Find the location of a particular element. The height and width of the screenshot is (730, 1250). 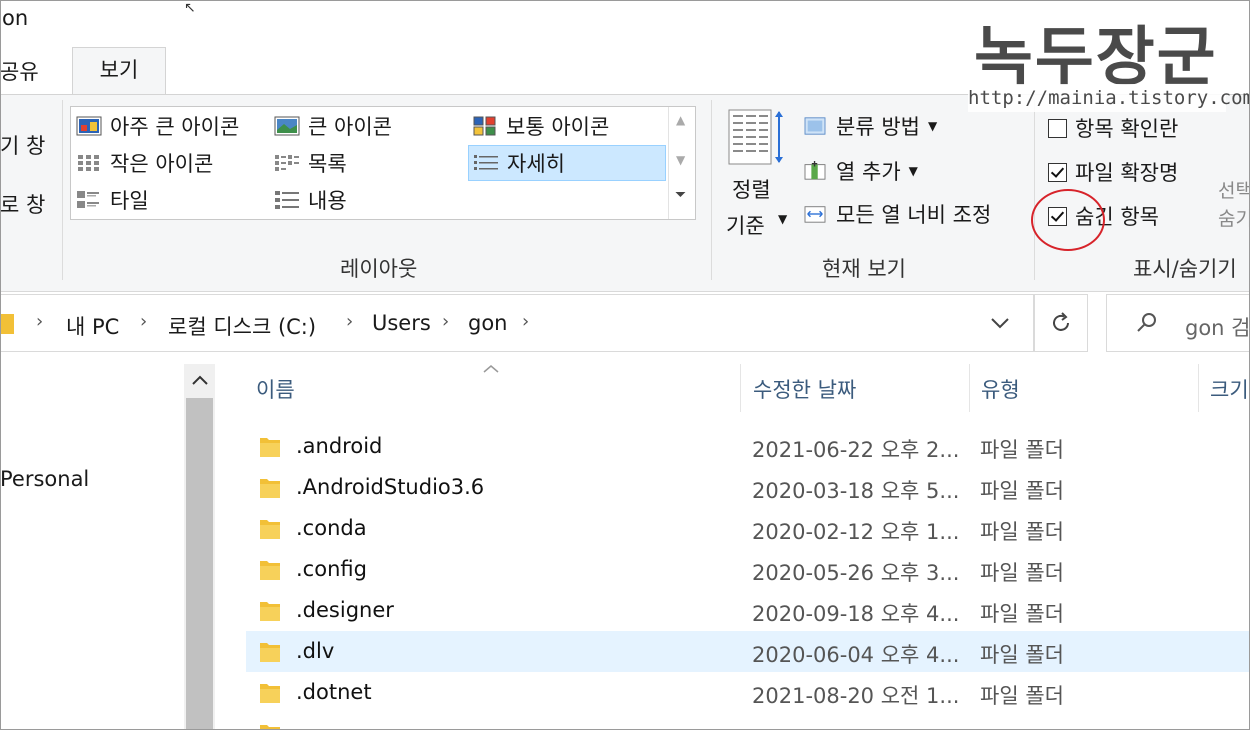

tab-share: 공유 is located at coordinates (19, 71).